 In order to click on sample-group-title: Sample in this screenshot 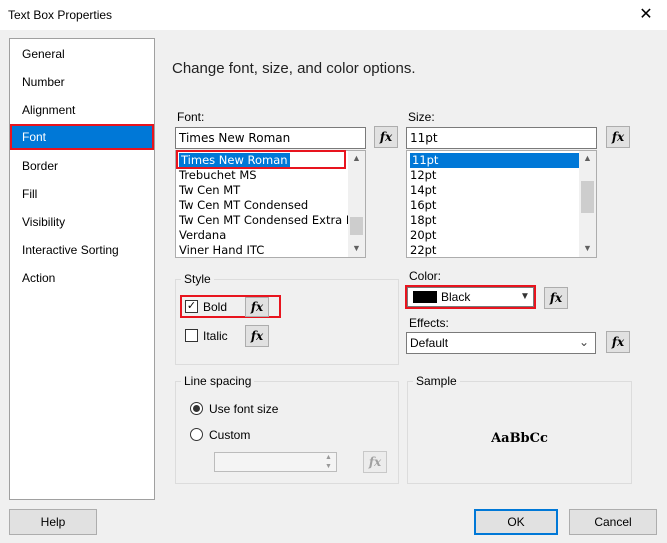, I will do `click(436, 381)`.